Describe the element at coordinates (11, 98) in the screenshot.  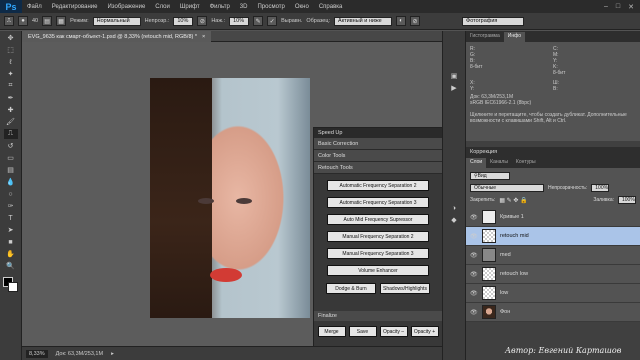
I see `eyedropper-tool-icon: ✒` at that location.